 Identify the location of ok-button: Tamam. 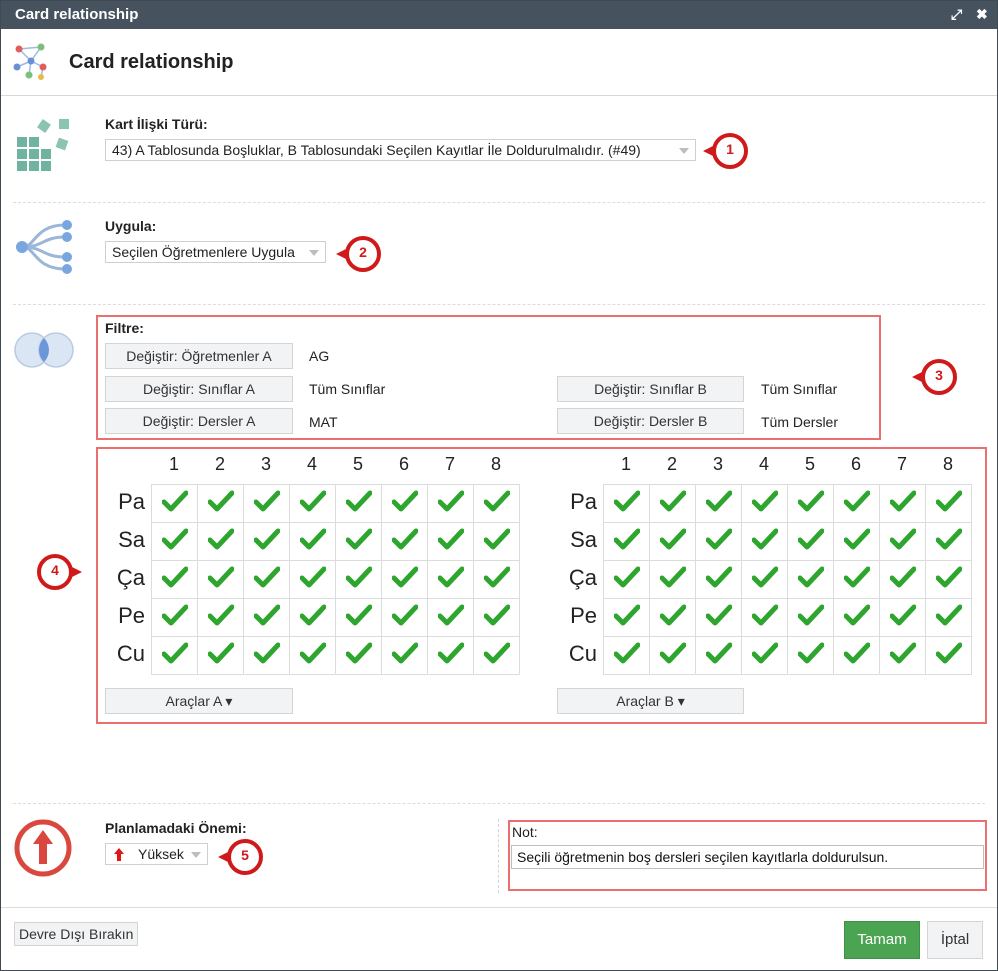
(882, 940).